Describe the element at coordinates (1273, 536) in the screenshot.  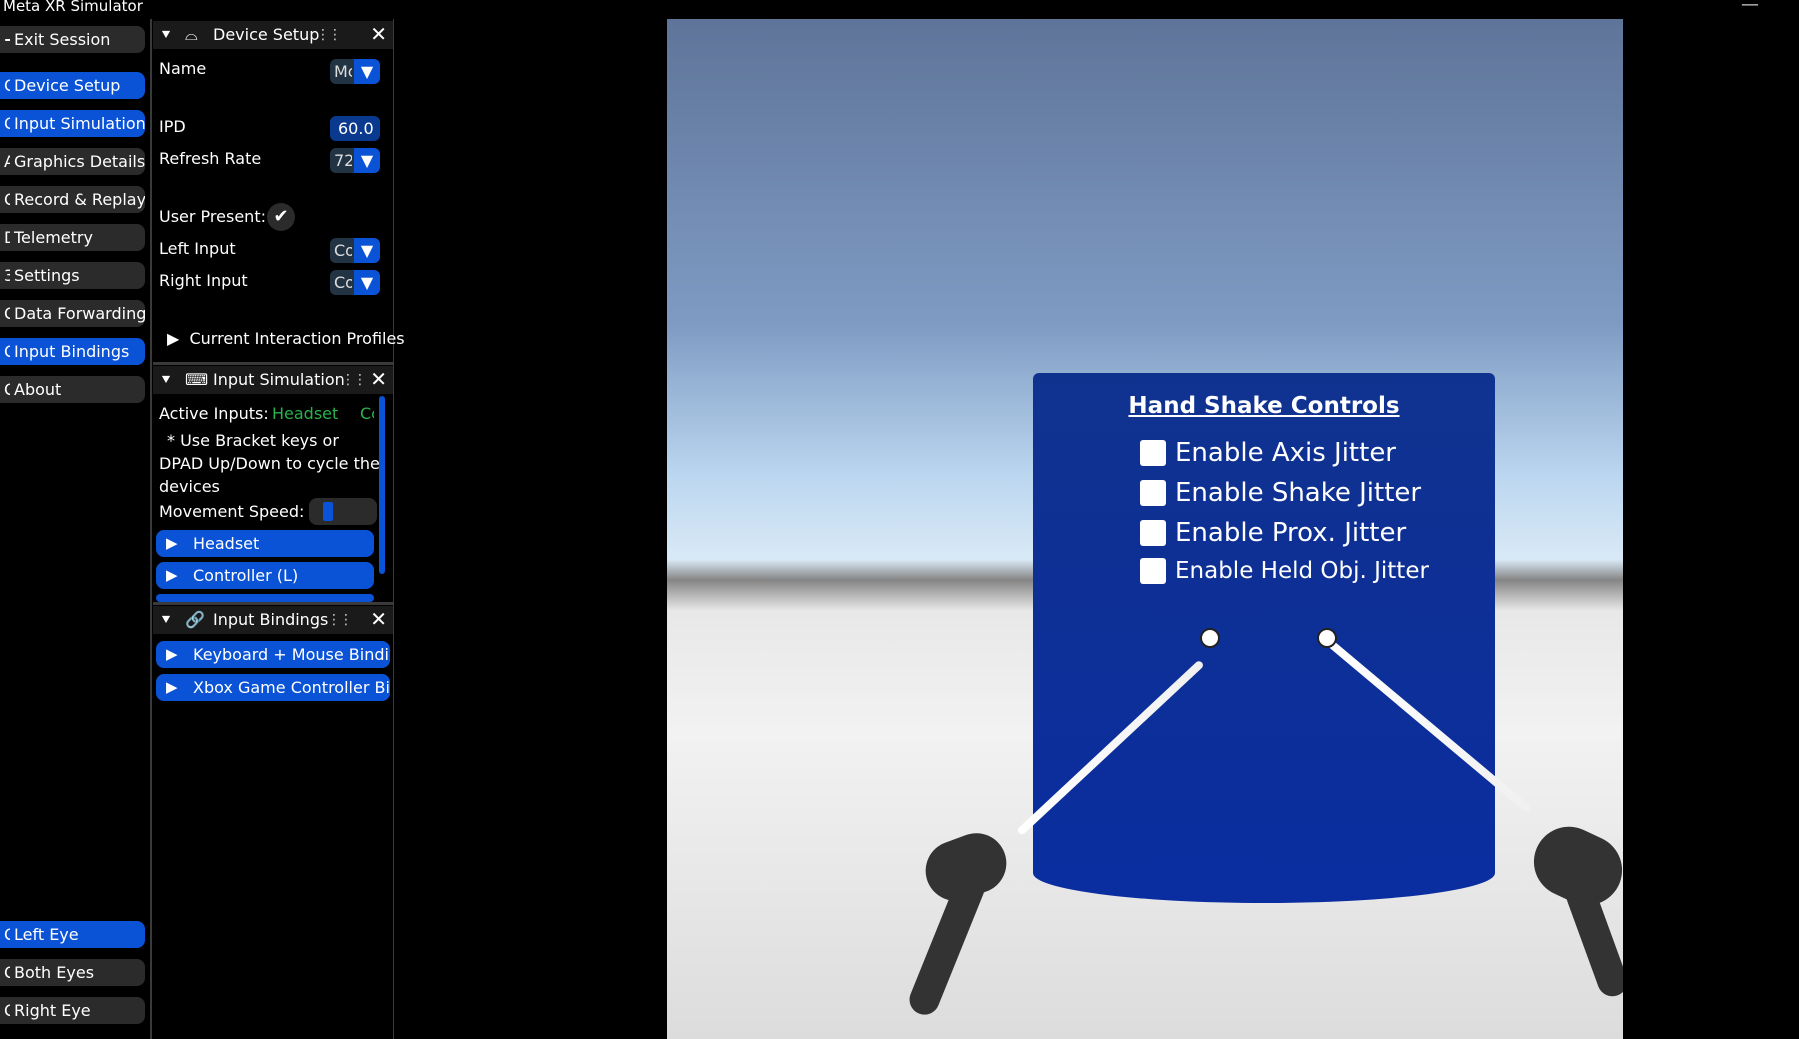
I see `prox-jitter-option: Enable Prox. Jitter` at that location.